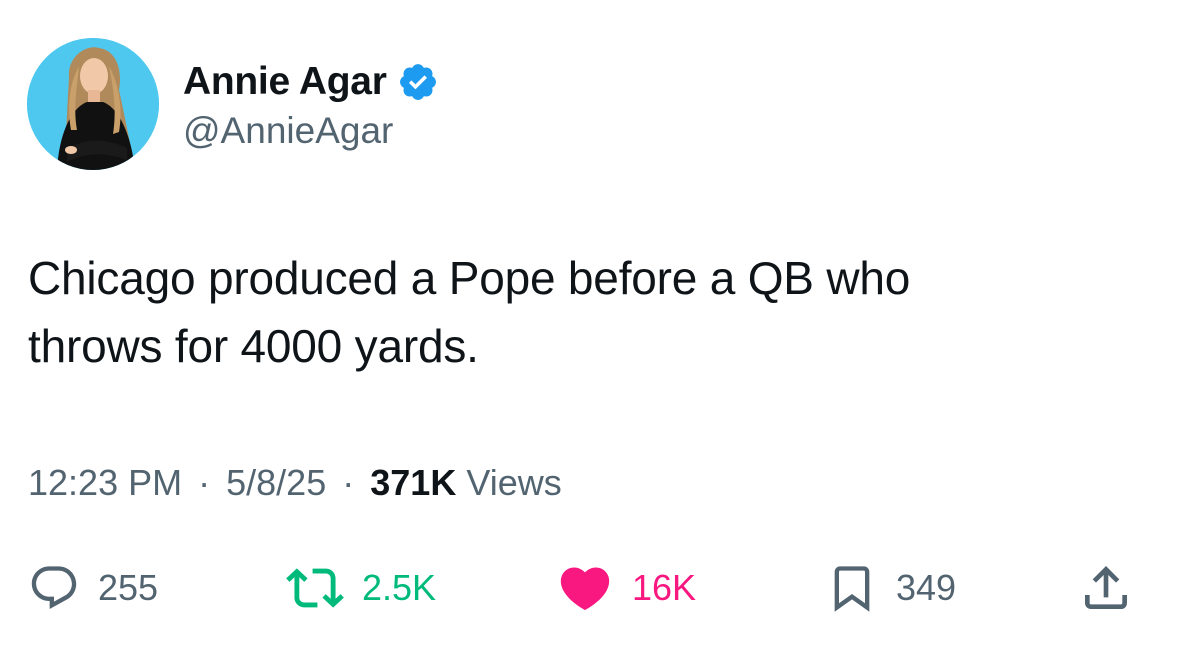 This screenshot has width=1179, height=668. I want to click on retweet-icon, so click(315, 588).